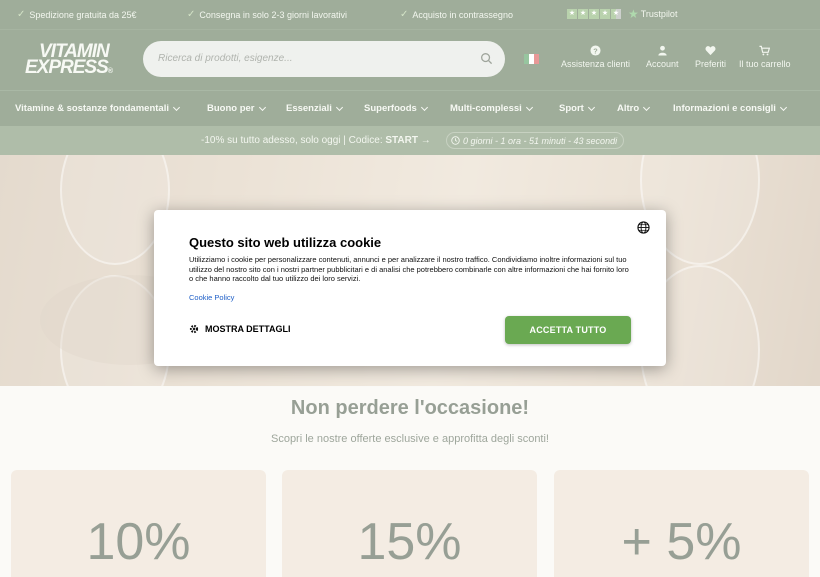 Image resolution: width=820 pixels, height=577 pixels. Describe the element at coordinates (568, 330) in the screenshot. I see `accept-all-button: ACCETTA TUTTO` at that location.